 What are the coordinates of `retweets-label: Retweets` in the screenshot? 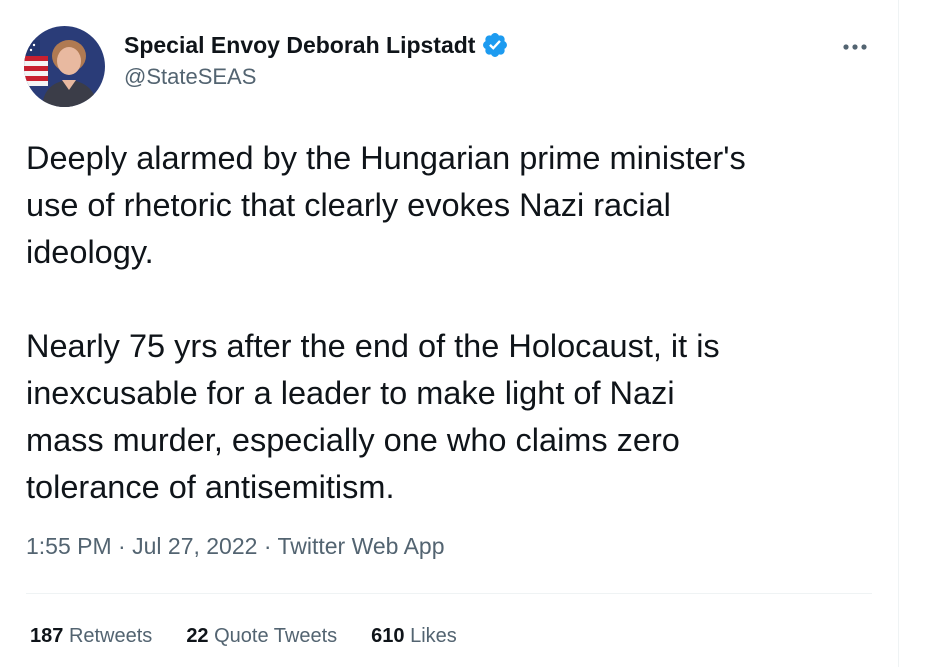 It's located at (110, 636).